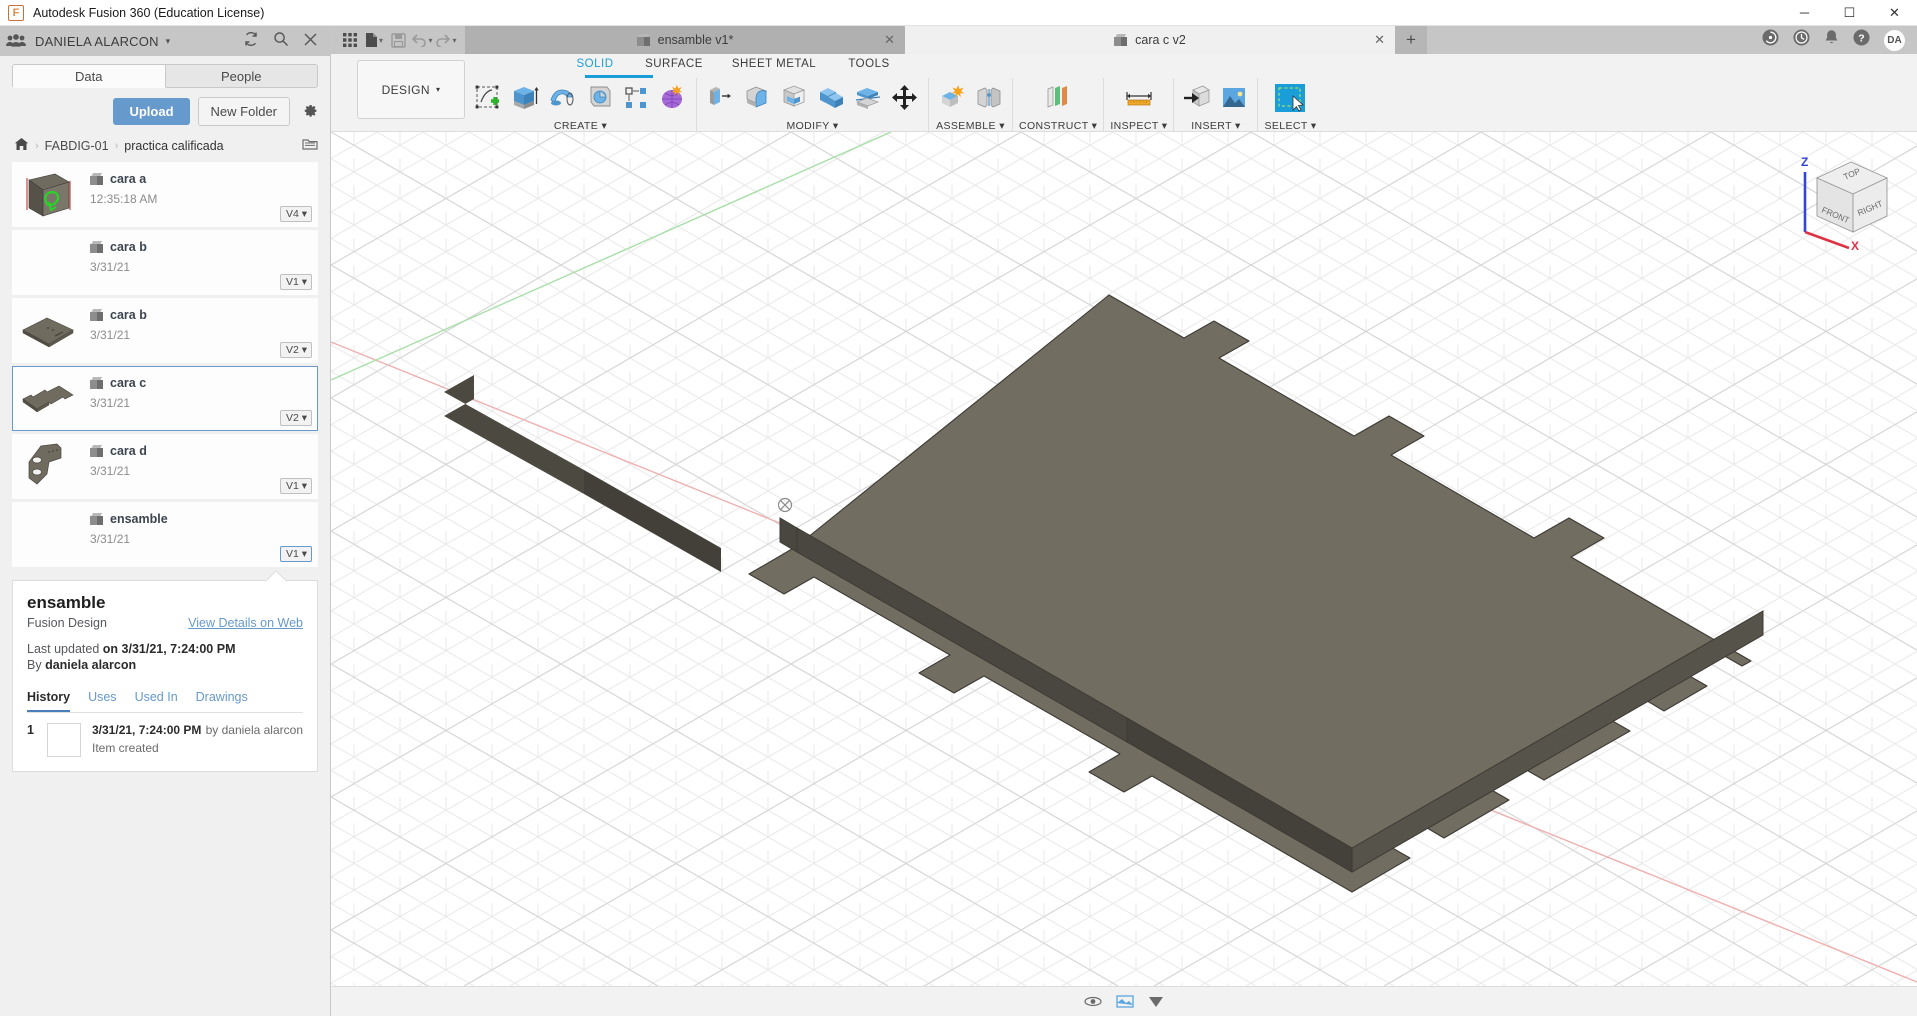  Describe the element at coordinates (310, 145) in the screenshot. I see `folder-options-icon` at that location.